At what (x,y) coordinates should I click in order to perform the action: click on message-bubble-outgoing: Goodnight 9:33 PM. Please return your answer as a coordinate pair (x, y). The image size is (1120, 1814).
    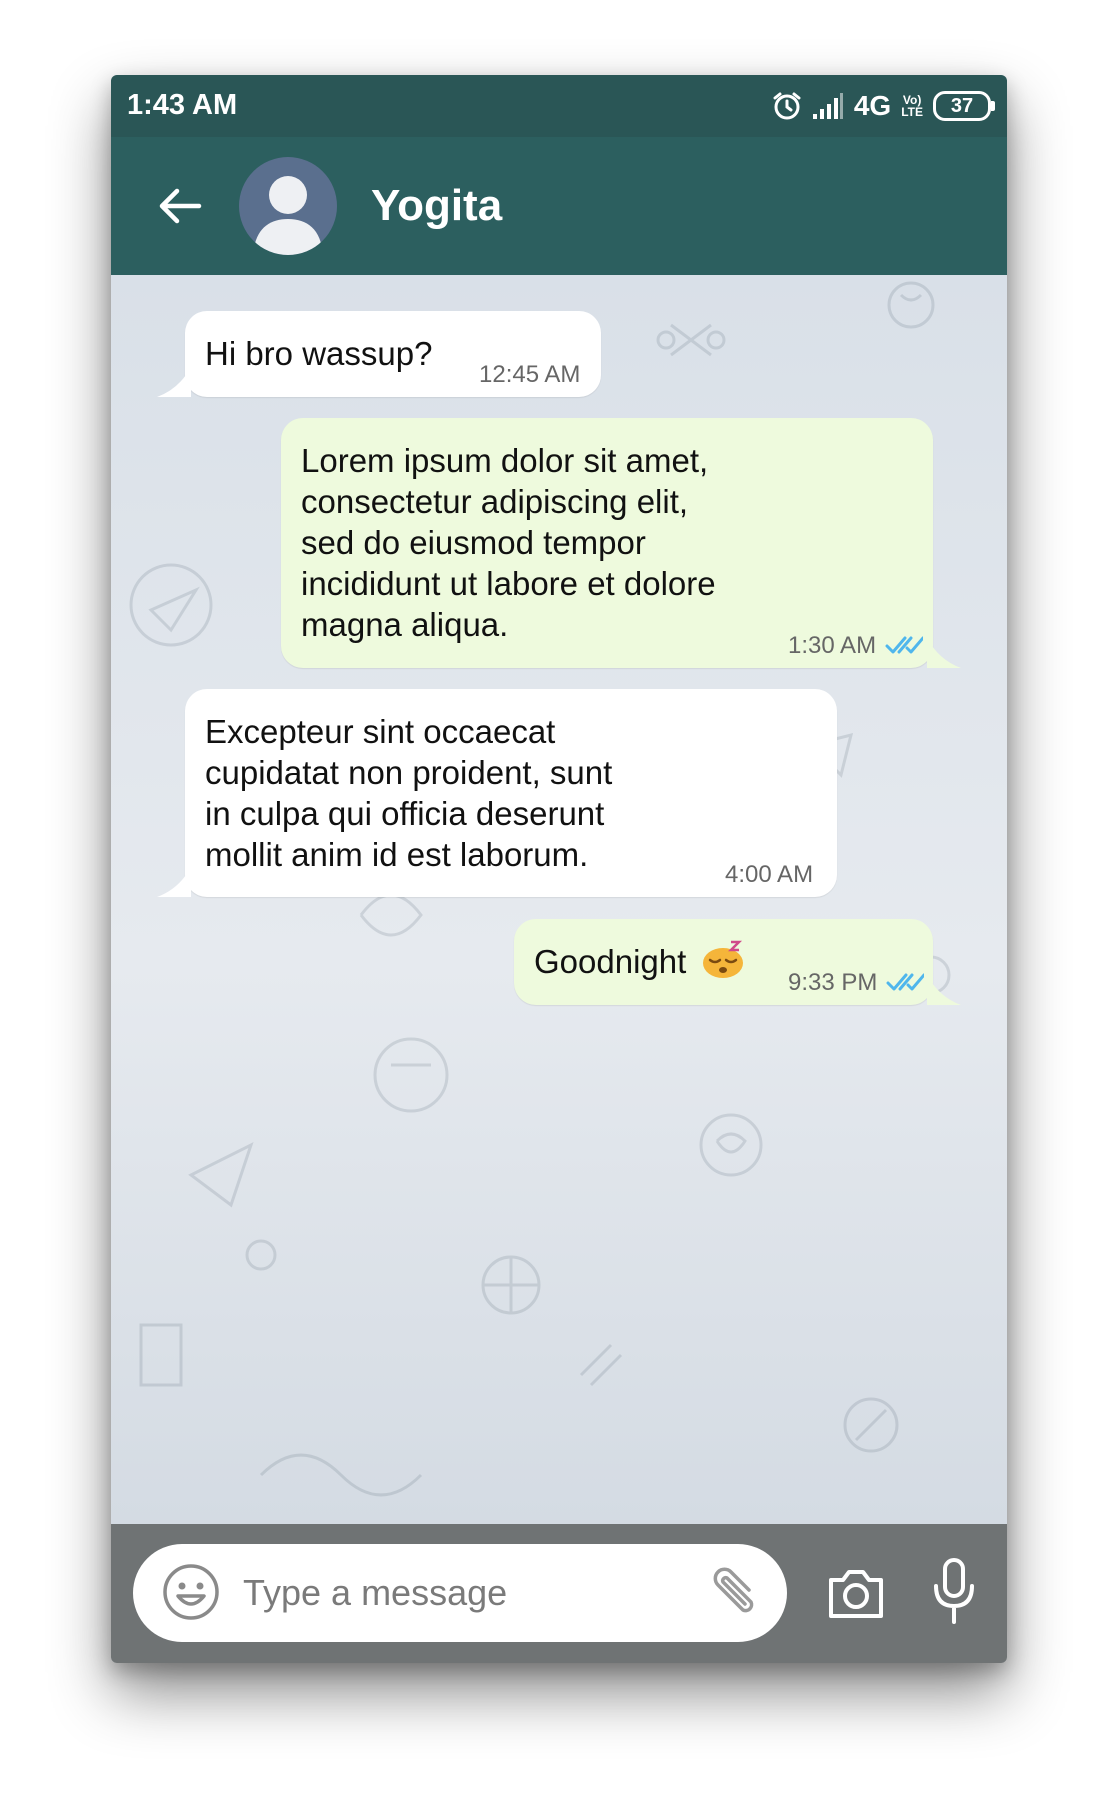
    Looking at the image, I should click on (737, 962).